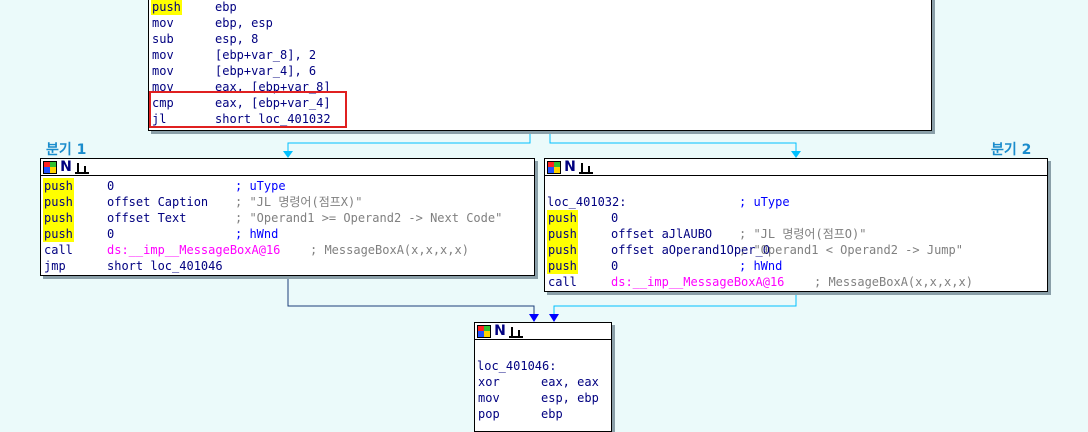 The width and height of the screenshot is (1088, 432). Describe the element at coordinates (675, 304) in the screenshot. I see `edge-right-to-bottom` at that location.